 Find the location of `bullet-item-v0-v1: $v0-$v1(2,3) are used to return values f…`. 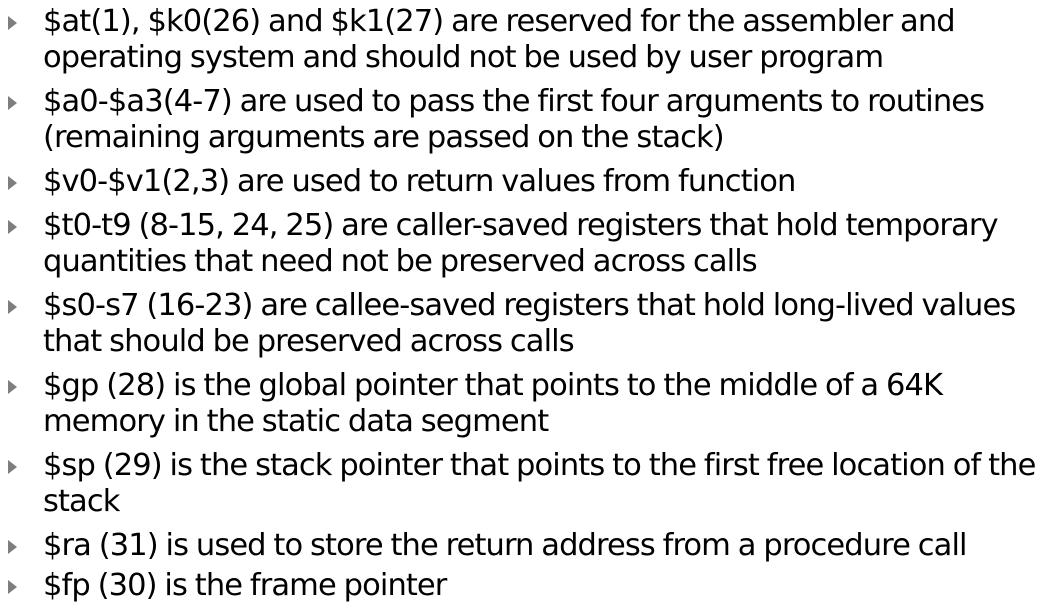

bullet-item-v0-v1: $v0-$v1(2,3) are used to return values f… is located at coordinates (527, 182).